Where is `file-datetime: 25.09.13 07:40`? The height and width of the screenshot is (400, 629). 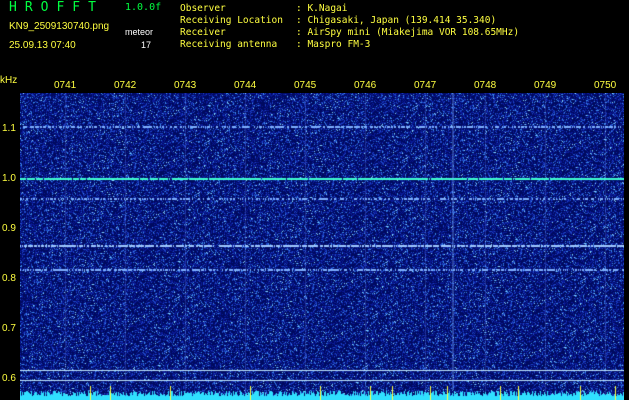 file-datetime: 25.09.13 07:40 is located at coordinates (42, 45).